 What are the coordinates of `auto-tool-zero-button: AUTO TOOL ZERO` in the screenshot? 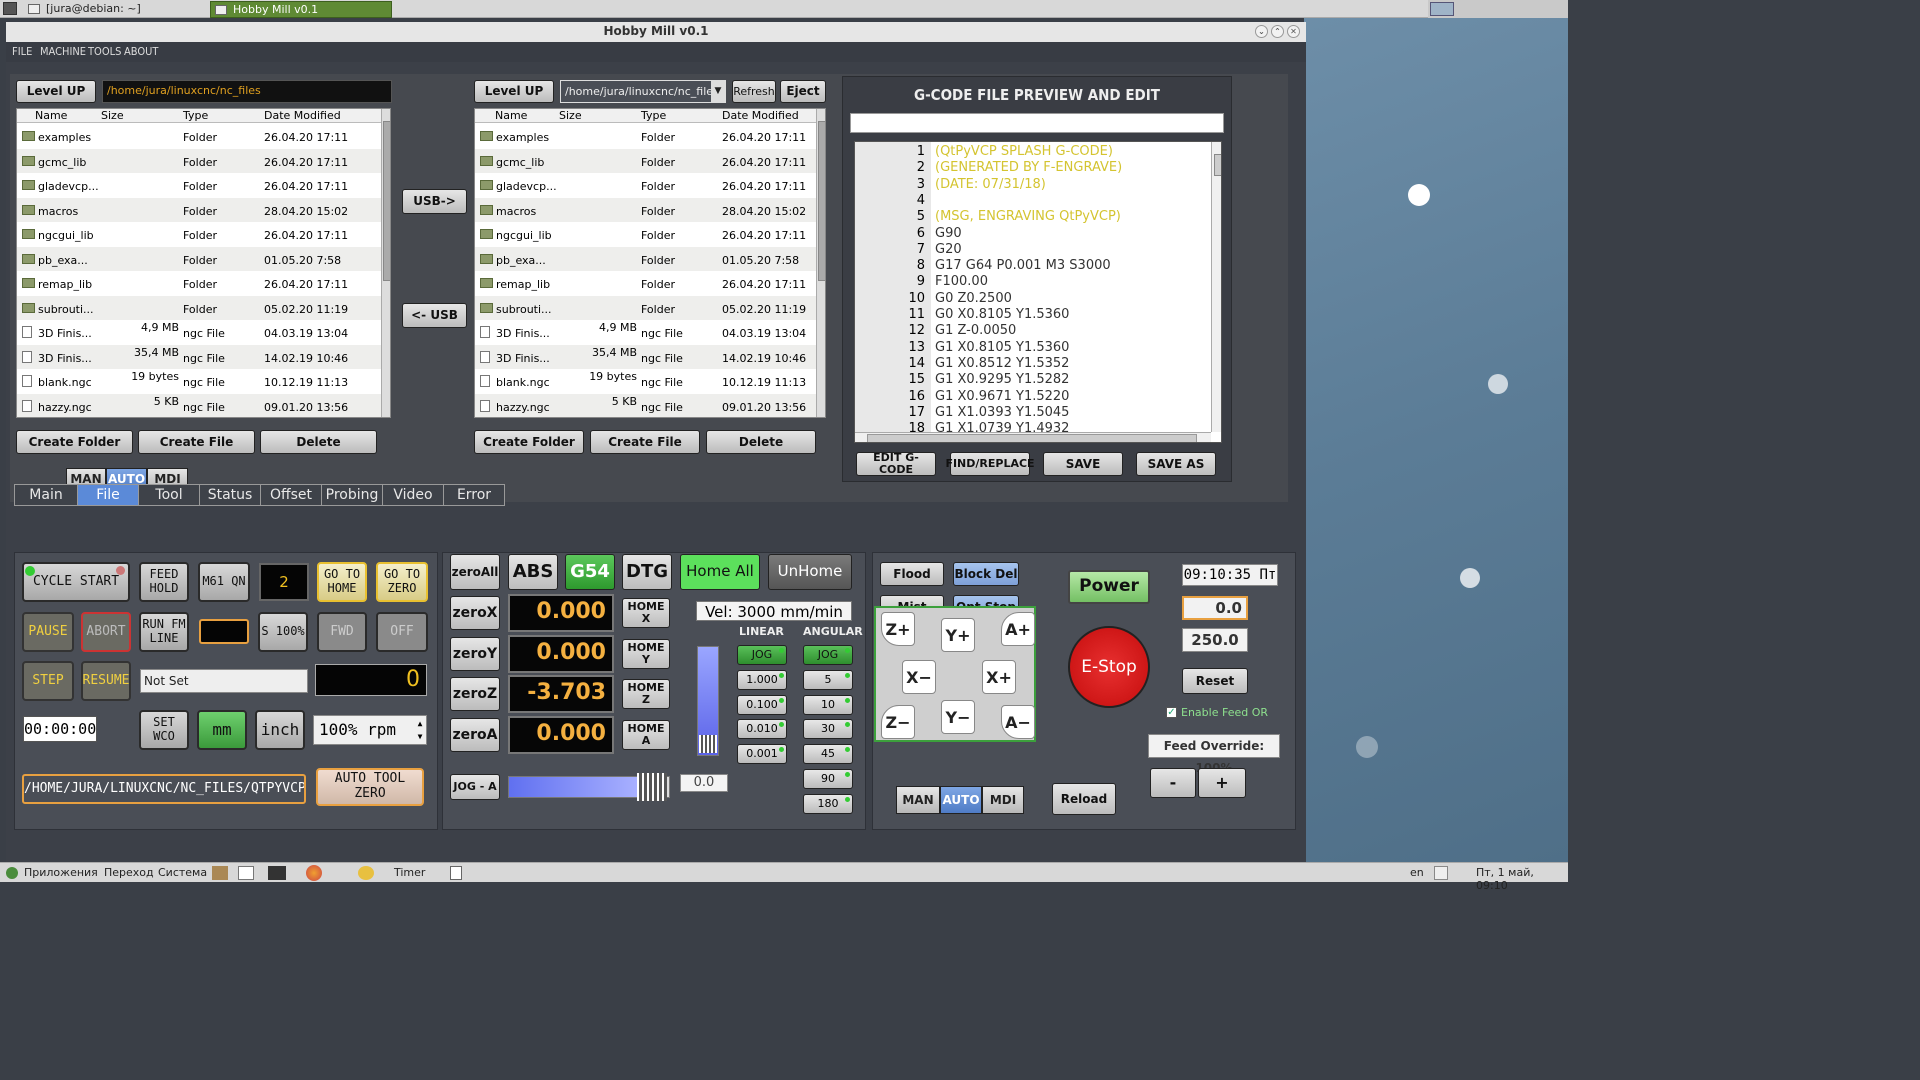 It's located at (370, 787).